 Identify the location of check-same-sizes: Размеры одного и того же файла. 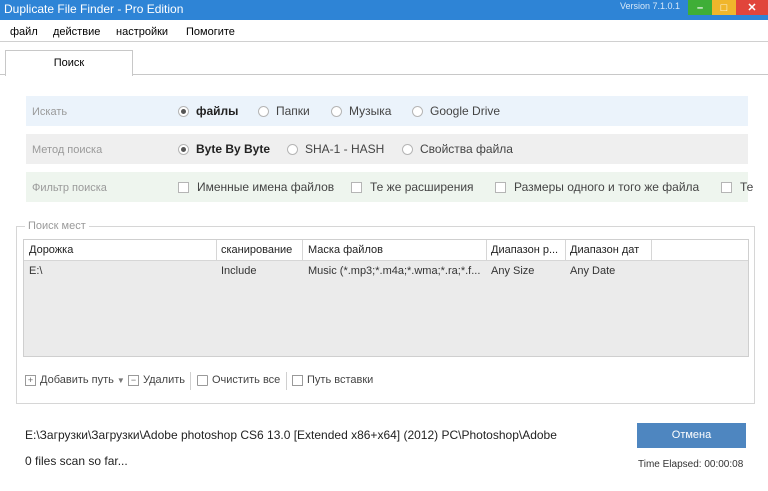
(597, 187).